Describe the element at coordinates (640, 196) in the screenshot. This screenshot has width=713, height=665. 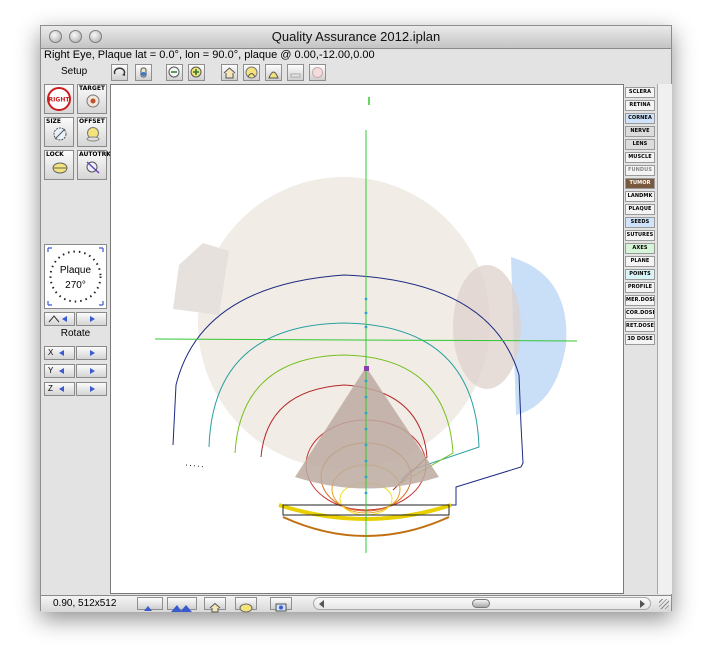
I see `layer-landmark-button: LANDMK` at that location.